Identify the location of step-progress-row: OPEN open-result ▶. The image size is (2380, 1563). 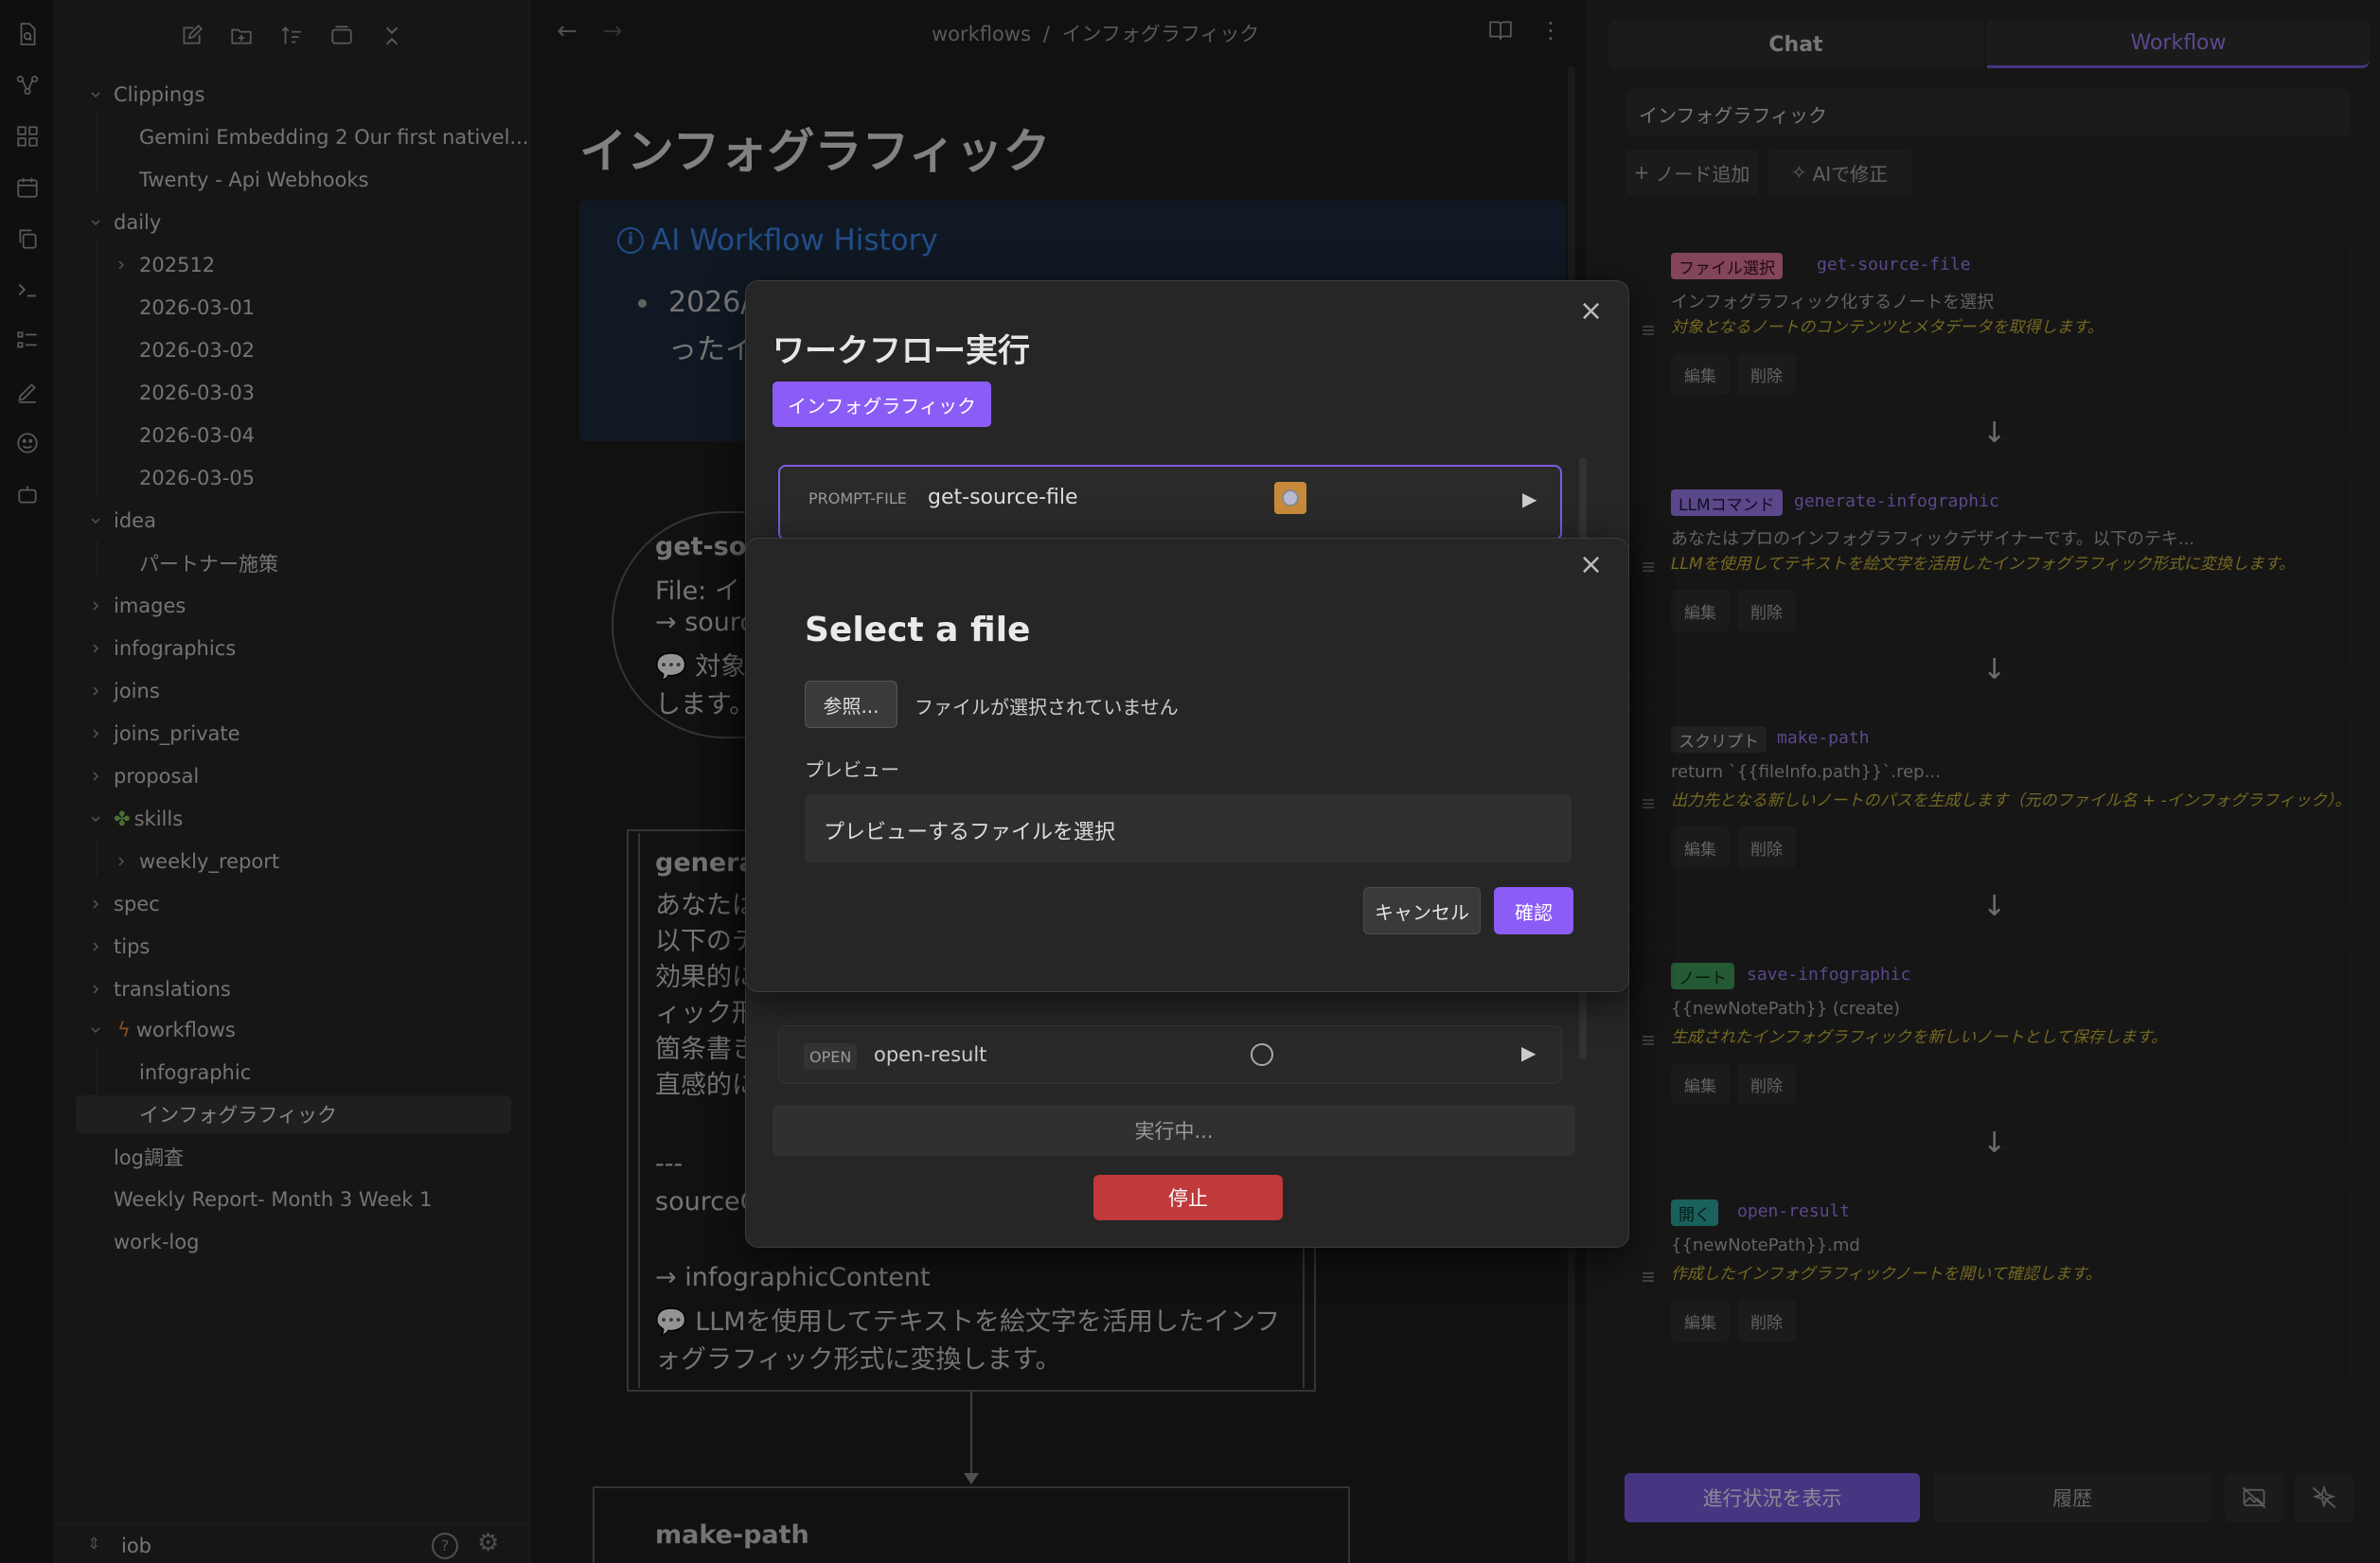
(1170, 1054).